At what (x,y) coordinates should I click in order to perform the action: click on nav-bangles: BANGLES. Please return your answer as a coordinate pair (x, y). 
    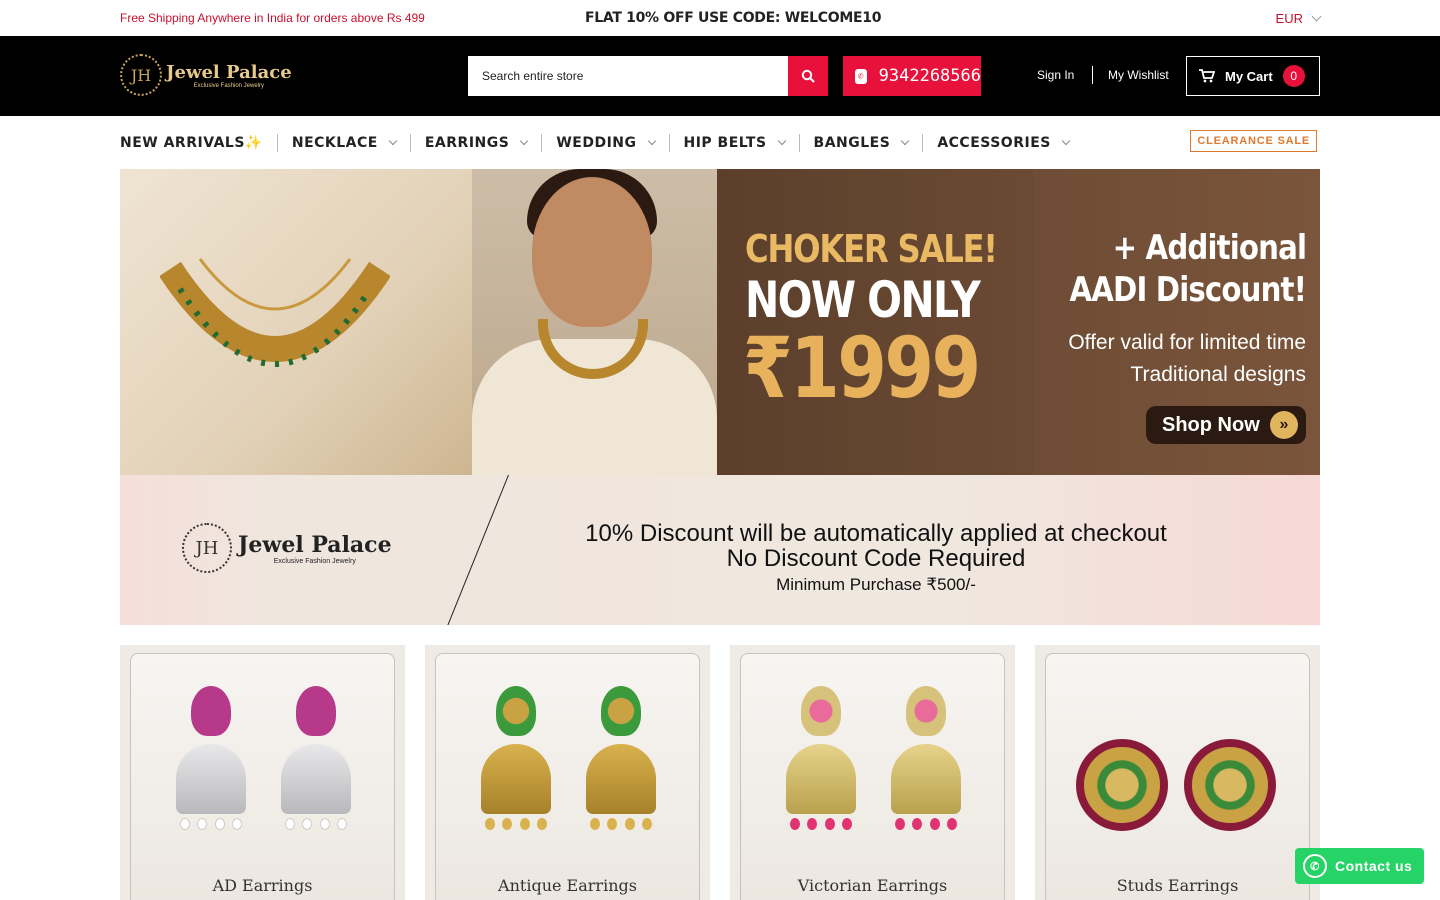
    Looking at the image, I should click on (861, 142).